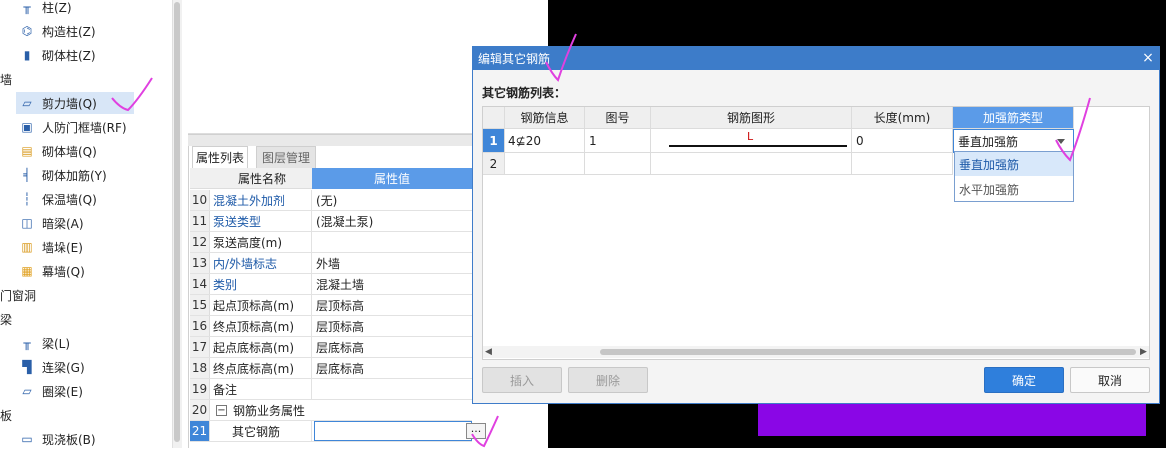 This screenshot has width=1166, height=450. I want to click on tree-item-masonry-column: ▮ 砌体柱(Z), so click(58, 55).